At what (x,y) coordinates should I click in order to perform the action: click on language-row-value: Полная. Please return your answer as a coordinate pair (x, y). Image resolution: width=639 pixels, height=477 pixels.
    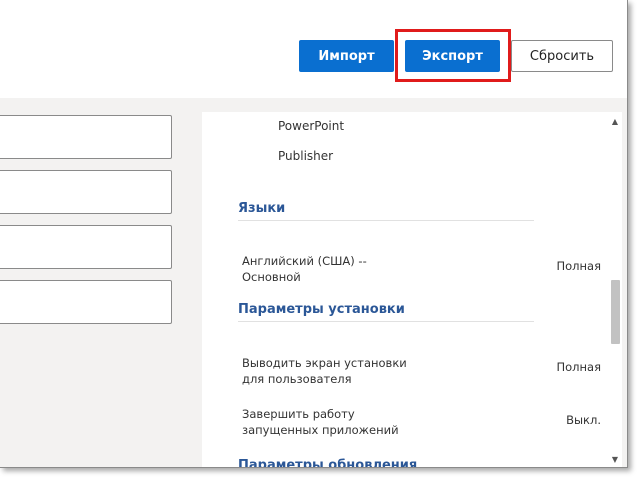
    Looking at the image, I should click on (578, 266).